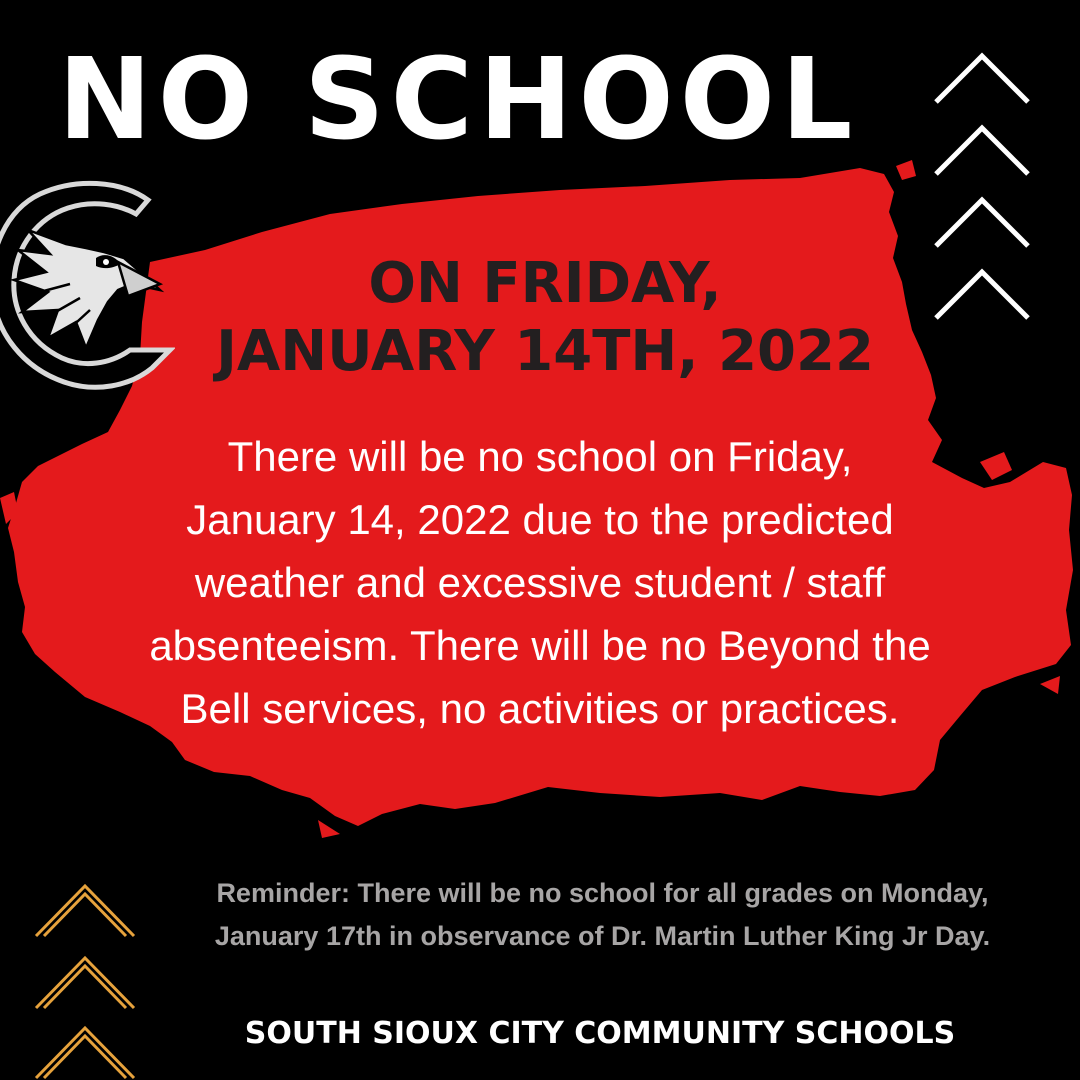  Describe the element at coordinates (540, 456) in the screenshot. I see `body-line: There will be no school on Friday,` at that location.